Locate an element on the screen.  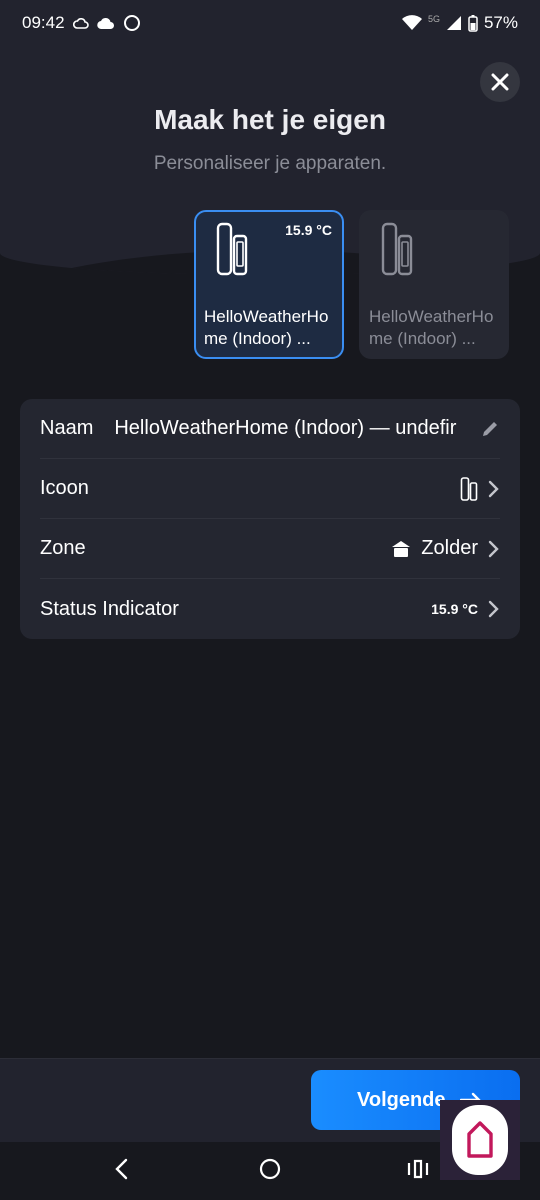
zone-value: Zolder is located at coordinates (449, 548).